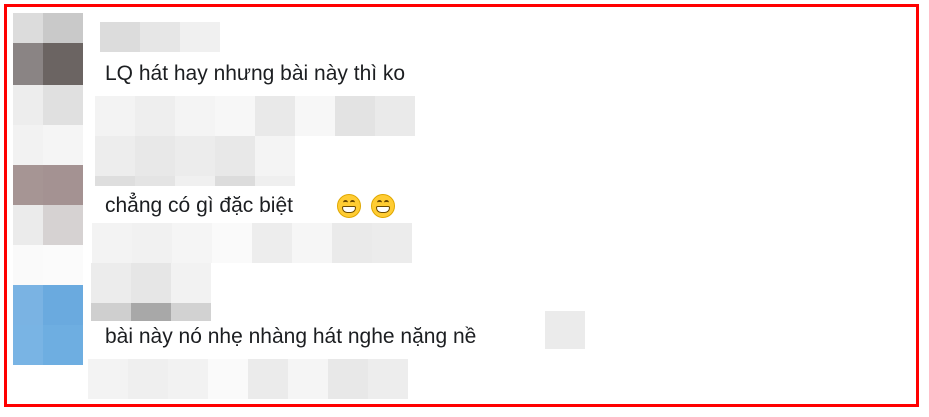 The height and width of the screenshot is (417, 929). I want to click on blurred-trailing, so click(565, 330).